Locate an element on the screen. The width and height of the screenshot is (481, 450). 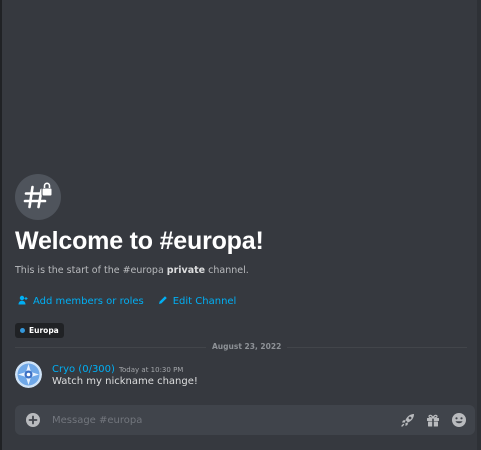
edit-channel-label: Edit Channel is located at coordinates (204, 301).